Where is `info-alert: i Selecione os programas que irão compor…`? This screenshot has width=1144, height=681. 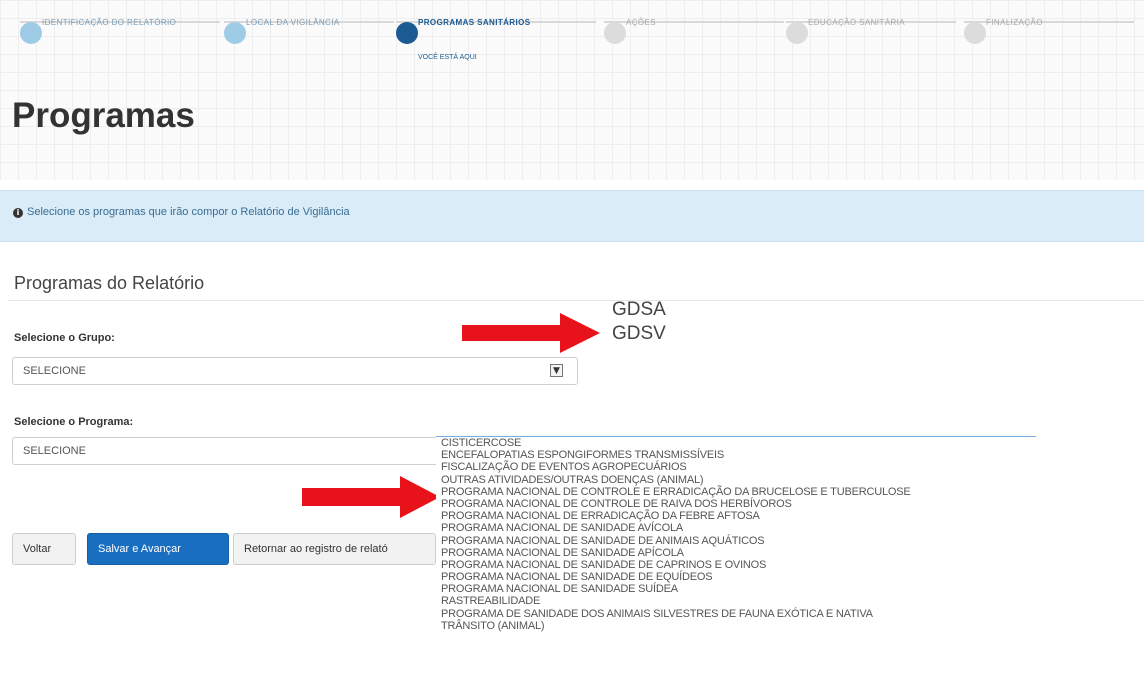
info-alert: i Selecione os programas que irão compor… is located at coordinates (572, 216).